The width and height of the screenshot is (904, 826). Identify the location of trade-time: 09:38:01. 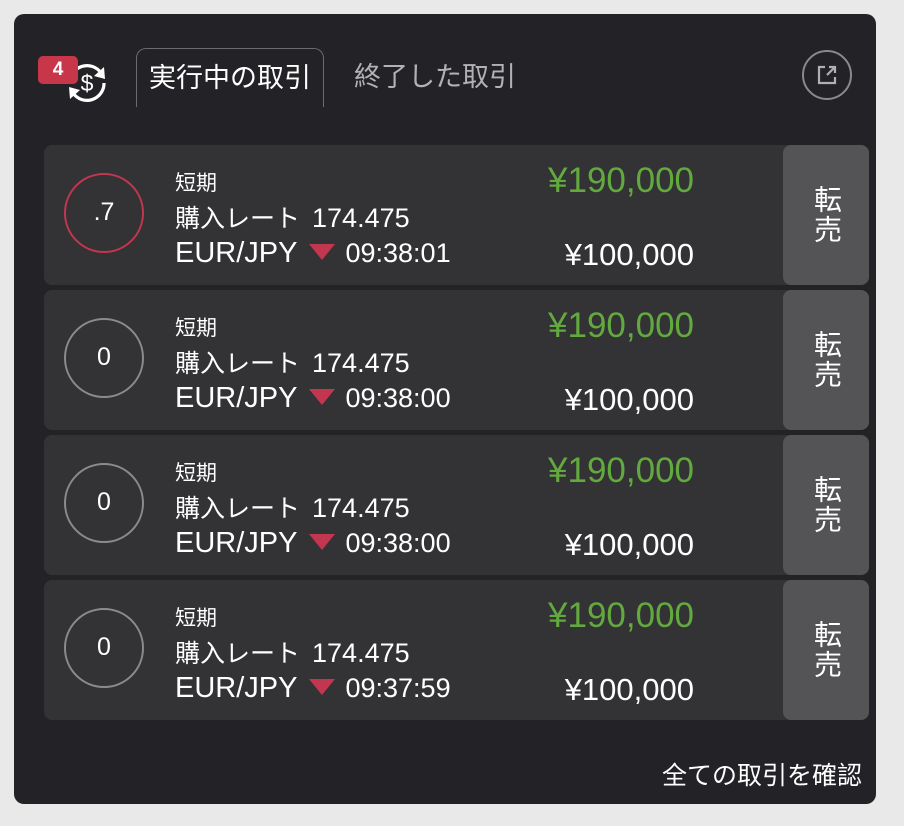
(398, 253).